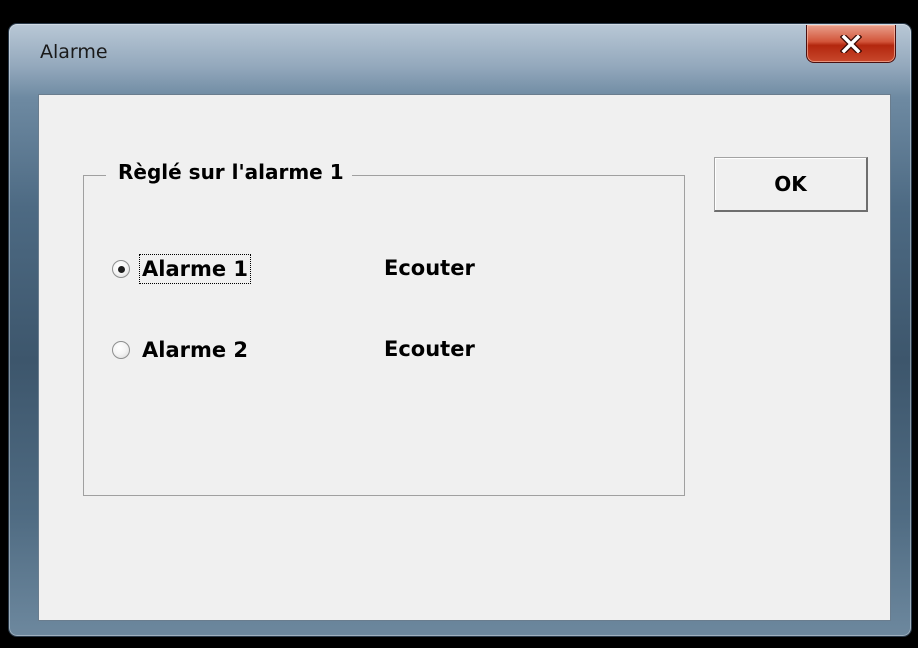 The image size is (918, 648). Describe the element at coordinates (429, 349) in the screenshot. I see `listen-link-alarme-2: Ecouter` at that location.